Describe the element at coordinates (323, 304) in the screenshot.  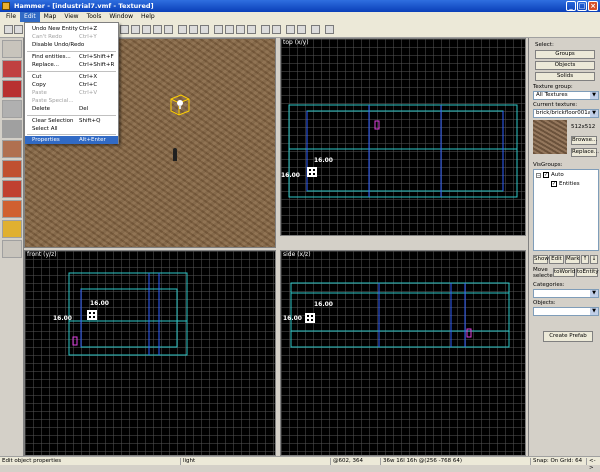
I see `side-width-label: 16.00` at that location.